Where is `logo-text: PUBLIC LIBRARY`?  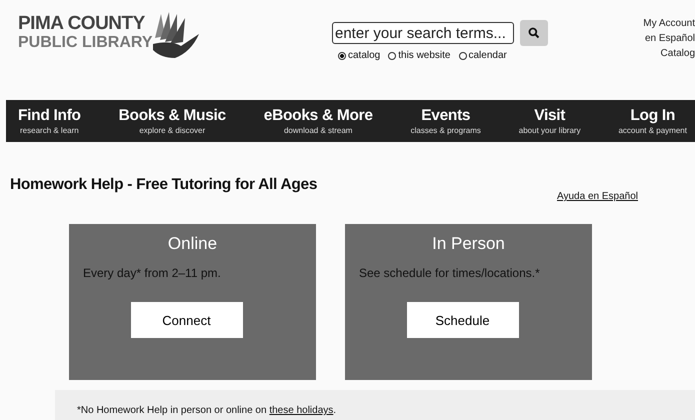
logo-text: PUBLIC LIBRARY is located at coordinates (85, 43).